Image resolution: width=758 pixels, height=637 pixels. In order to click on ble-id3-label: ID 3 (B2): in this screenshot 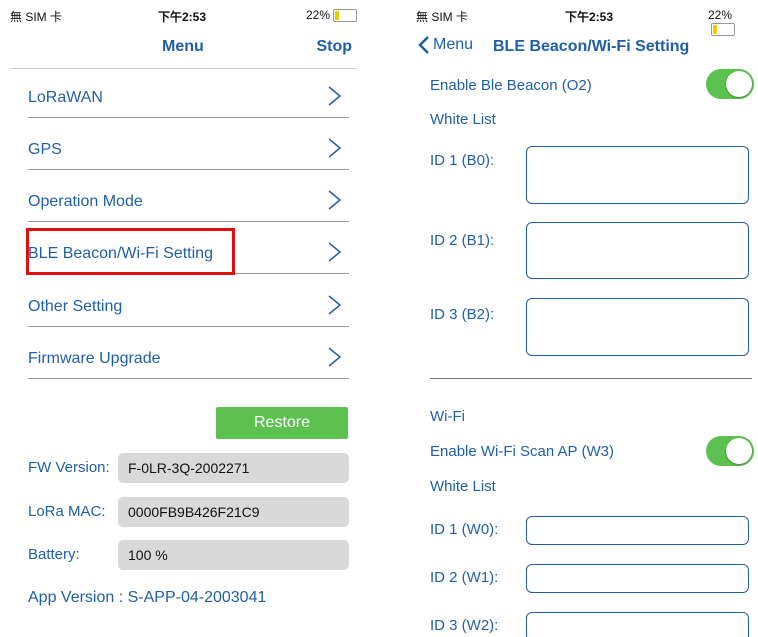, I will do `click(462, 314)`.